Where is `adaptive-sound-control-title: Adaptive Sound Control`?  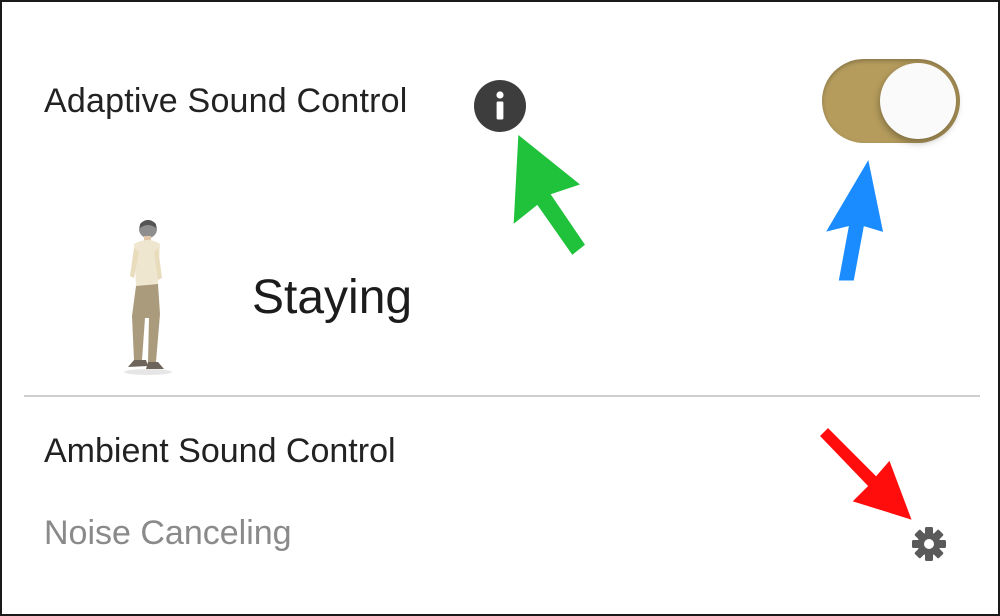
adaptive-sound-control-title: Adaptive Sound Control is located at coordinates (226, 101).